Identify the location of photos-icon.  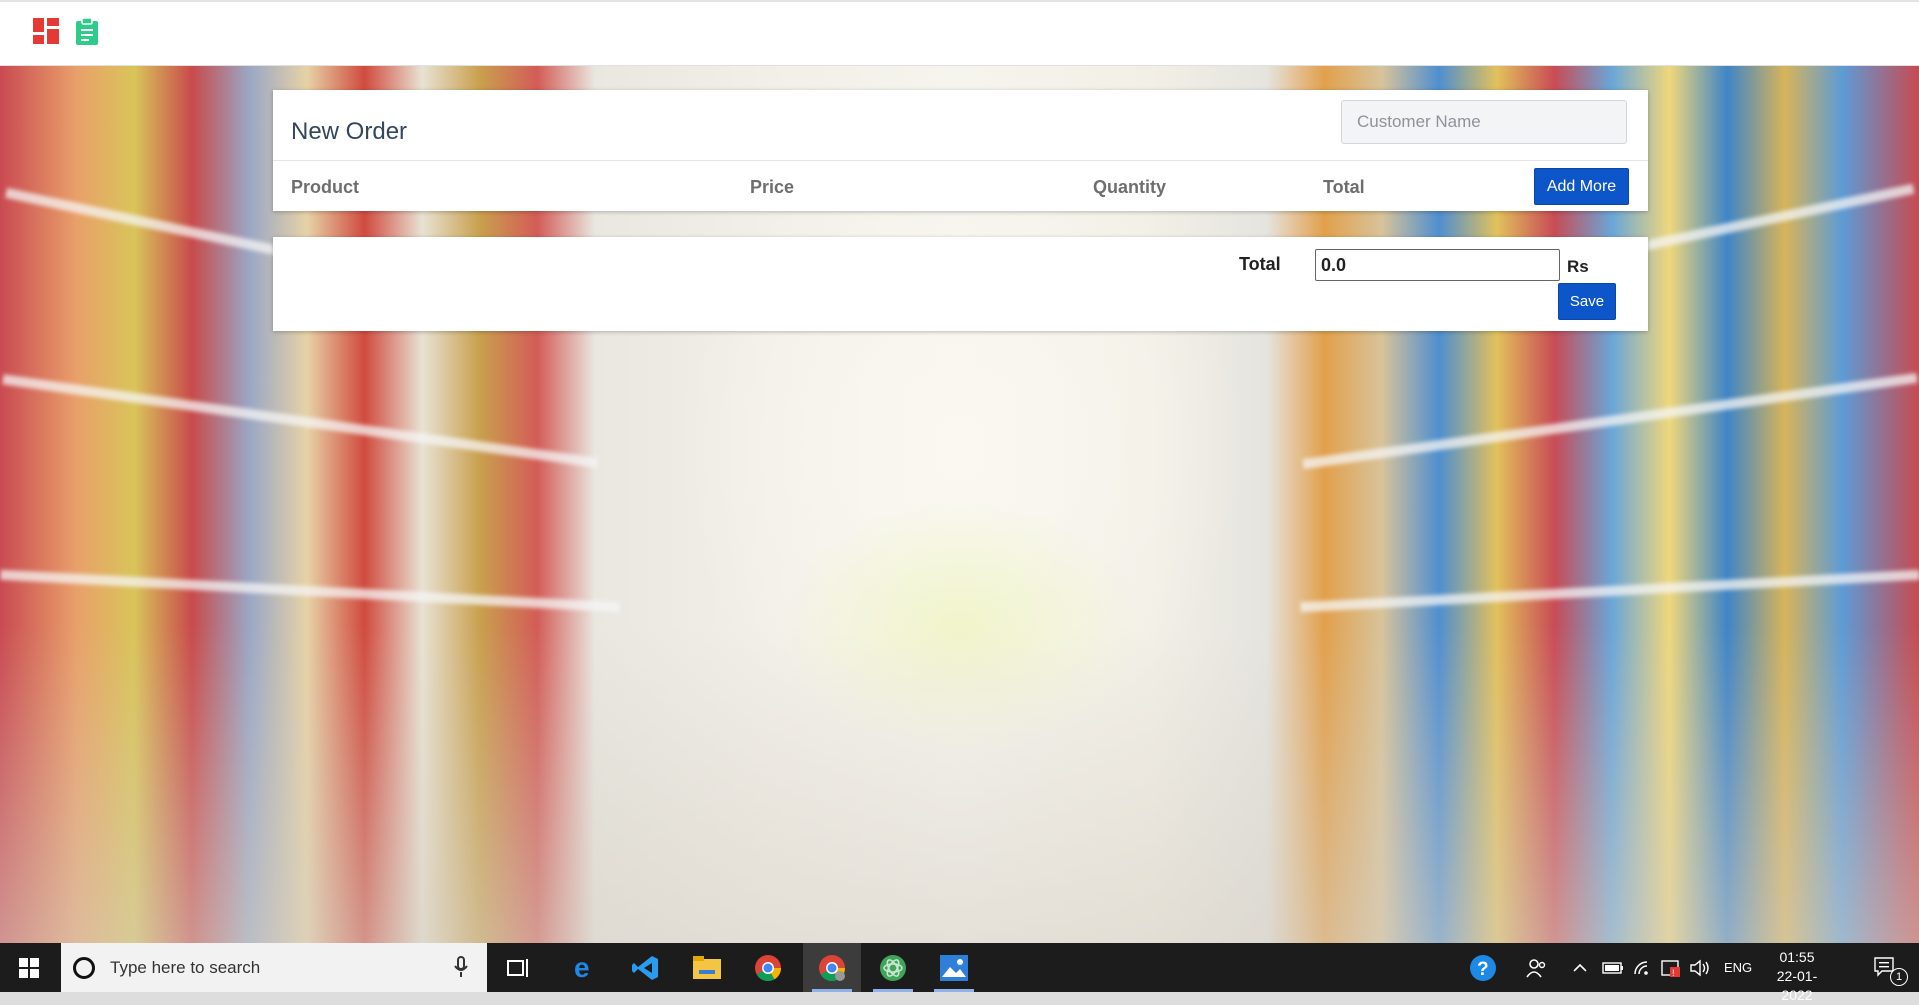
(954, 967).